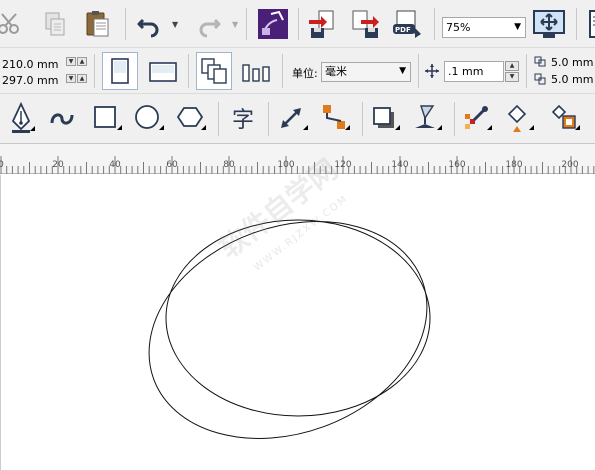  What do you see at coordinates (400, 165) in the screenshot?
I see `ruler-label: 140` at bounding box center [400, 165].